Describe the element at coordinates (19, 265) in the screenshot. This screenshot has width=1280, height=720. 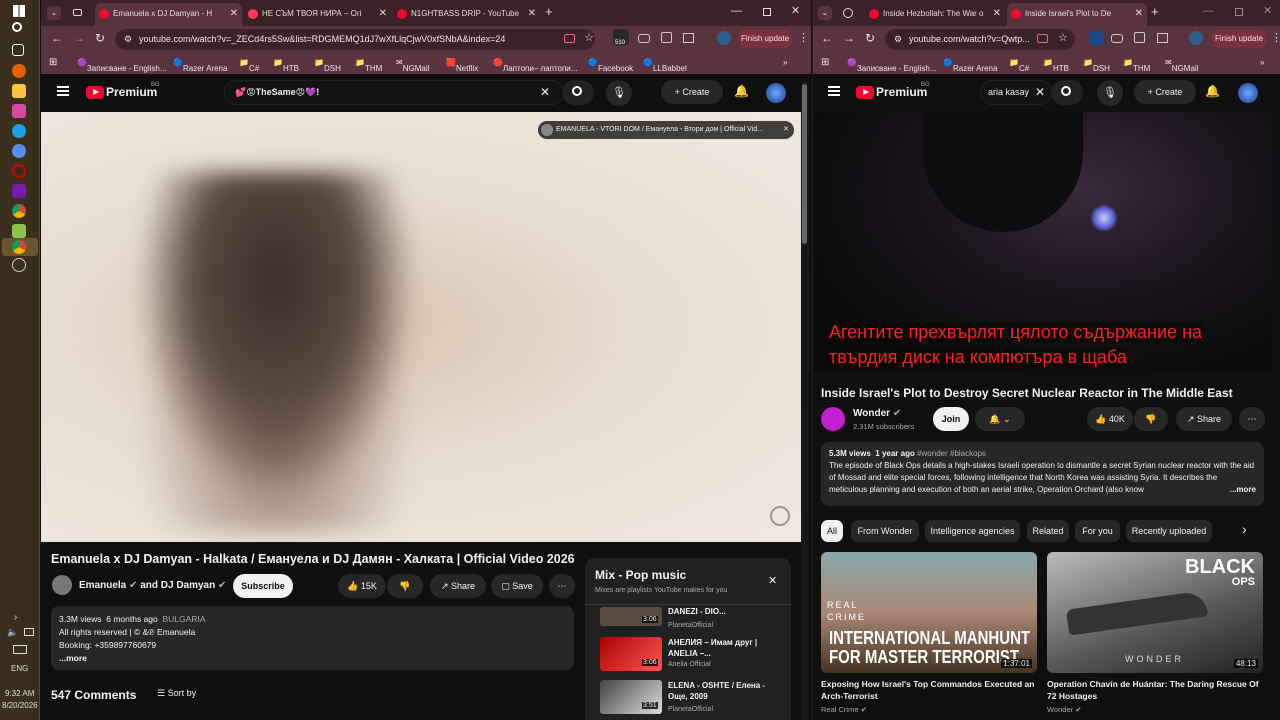
I see `settings-icon` at that location.